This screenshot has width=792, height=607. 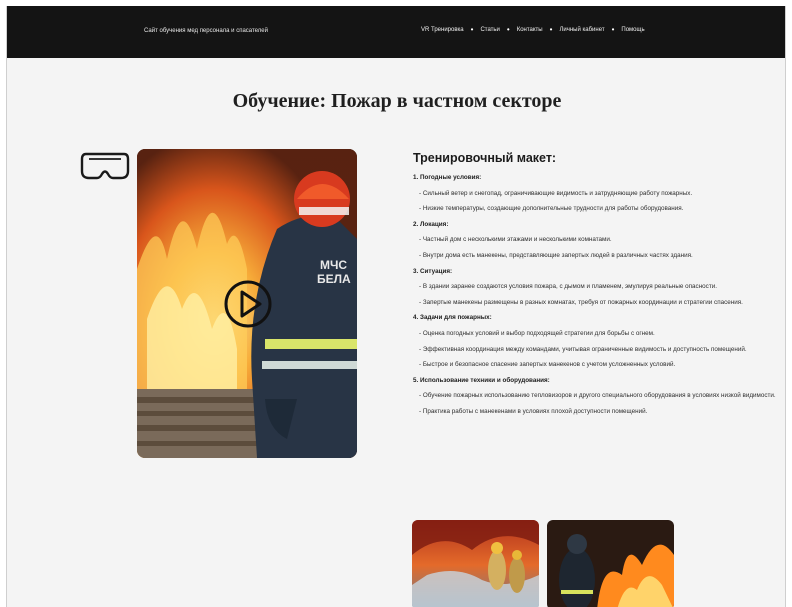 I want to click on section-title: 2. Локация:, so click(x=431, y=224).